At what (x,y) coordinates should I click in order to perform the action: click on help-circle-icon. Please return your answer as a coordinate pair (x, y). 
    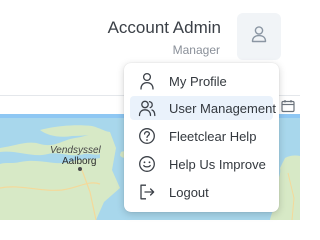
    Looking at the image, I should click on (147, 136).